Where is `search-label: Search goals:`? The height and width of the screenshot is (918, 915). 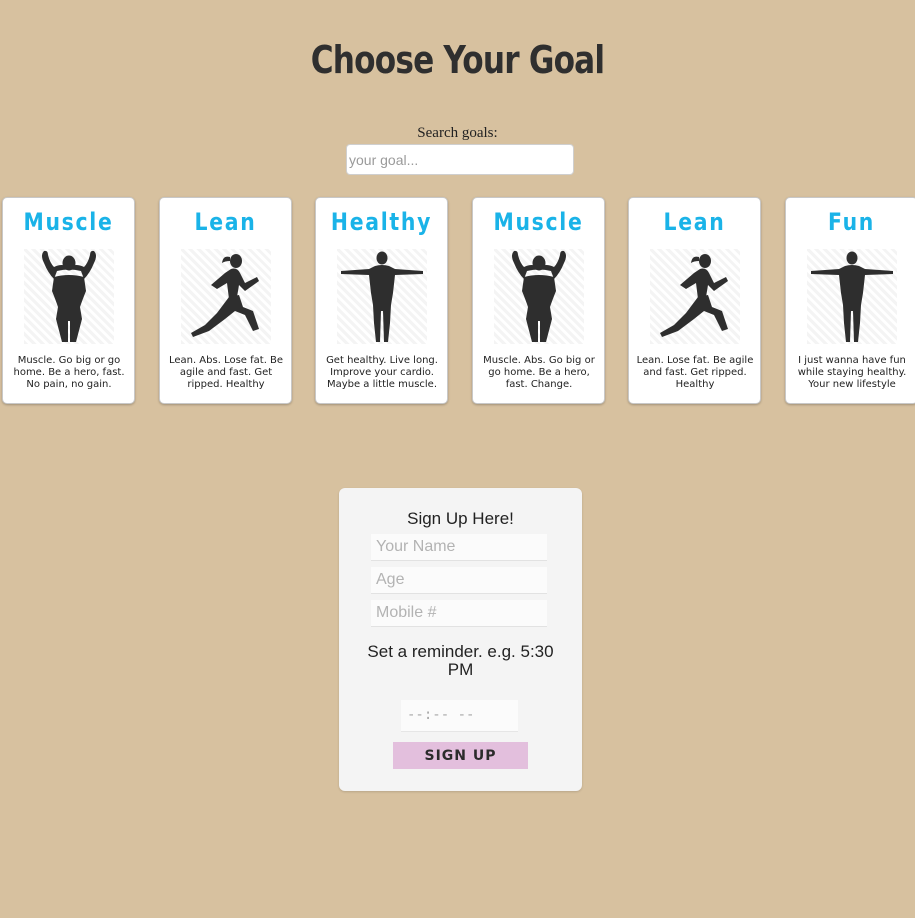
search-label: Search goals: is located at coordinates (457, 133).